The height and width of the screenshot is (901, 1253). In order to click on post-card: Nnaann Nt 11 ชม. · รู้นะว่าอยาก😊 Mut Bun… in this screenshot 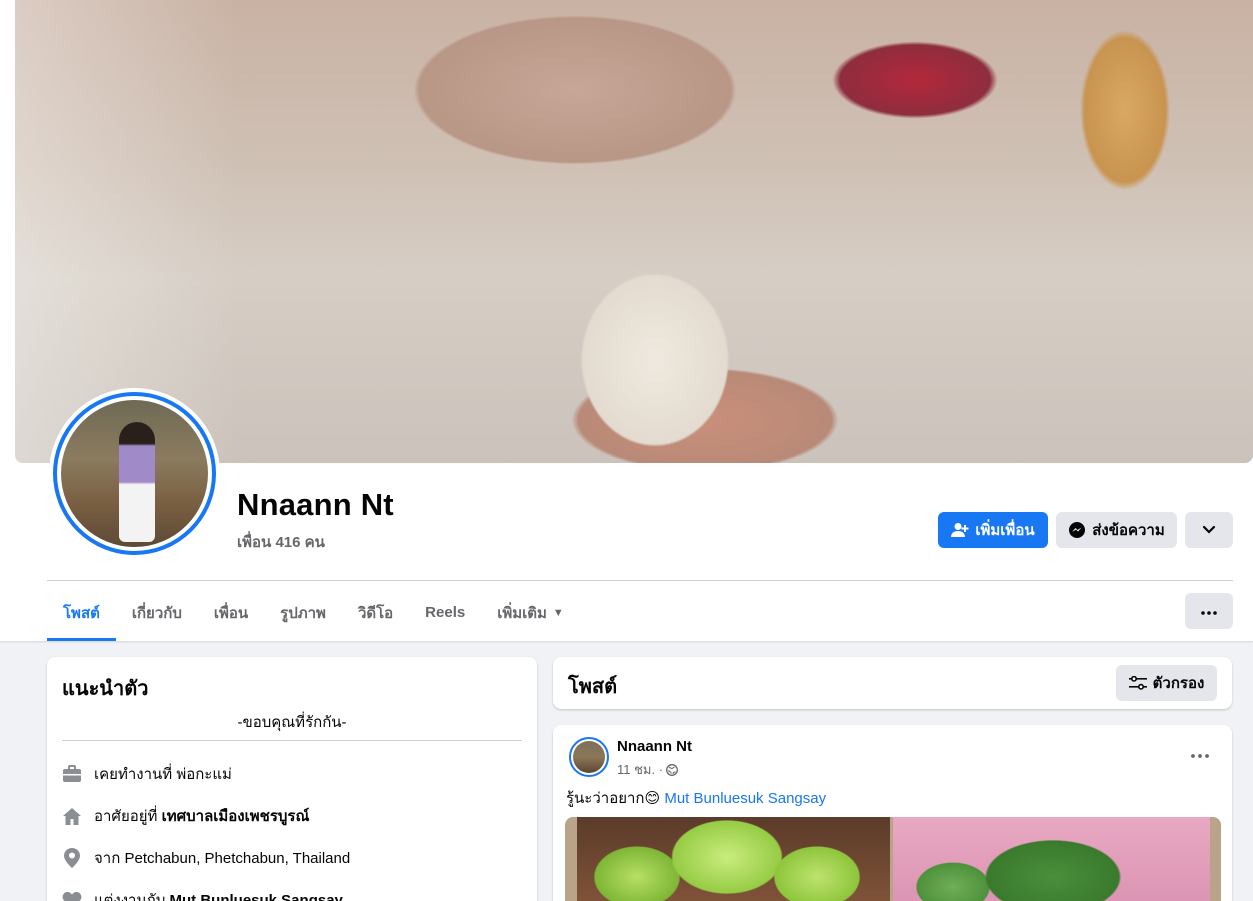, I will do `click(892, 813)`.